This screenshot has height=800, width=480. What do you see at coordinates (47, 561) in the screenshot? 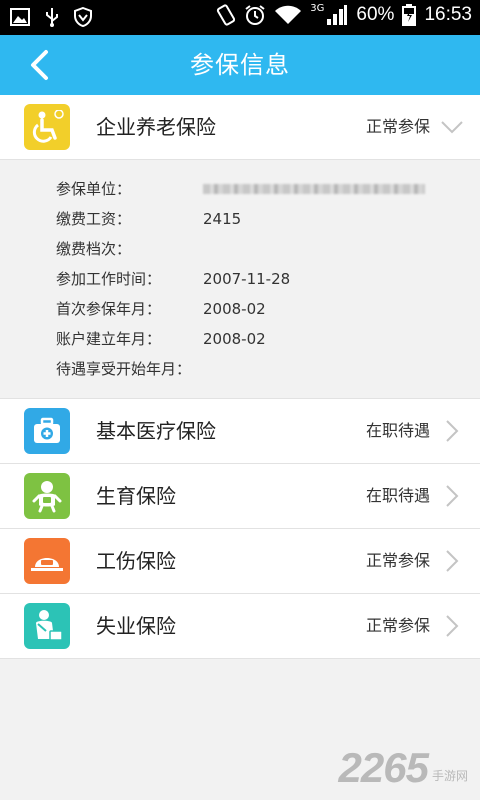
I see `helmet-icon` at bounding box center [47, 561].